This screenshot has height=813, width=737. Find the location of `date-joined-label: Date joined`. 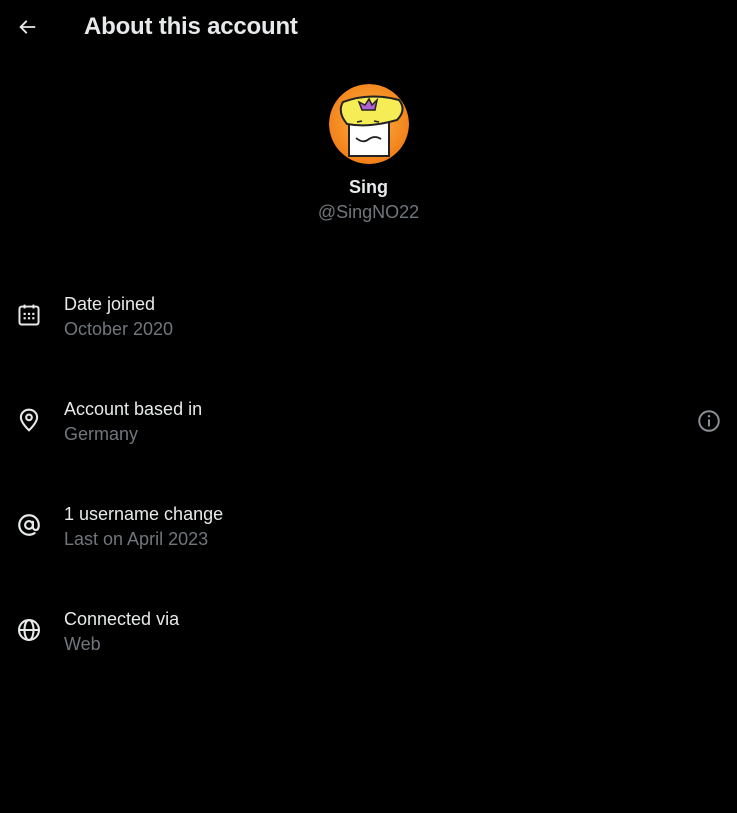

date-joined-label: Date joined is located at coordinates (110, 304).